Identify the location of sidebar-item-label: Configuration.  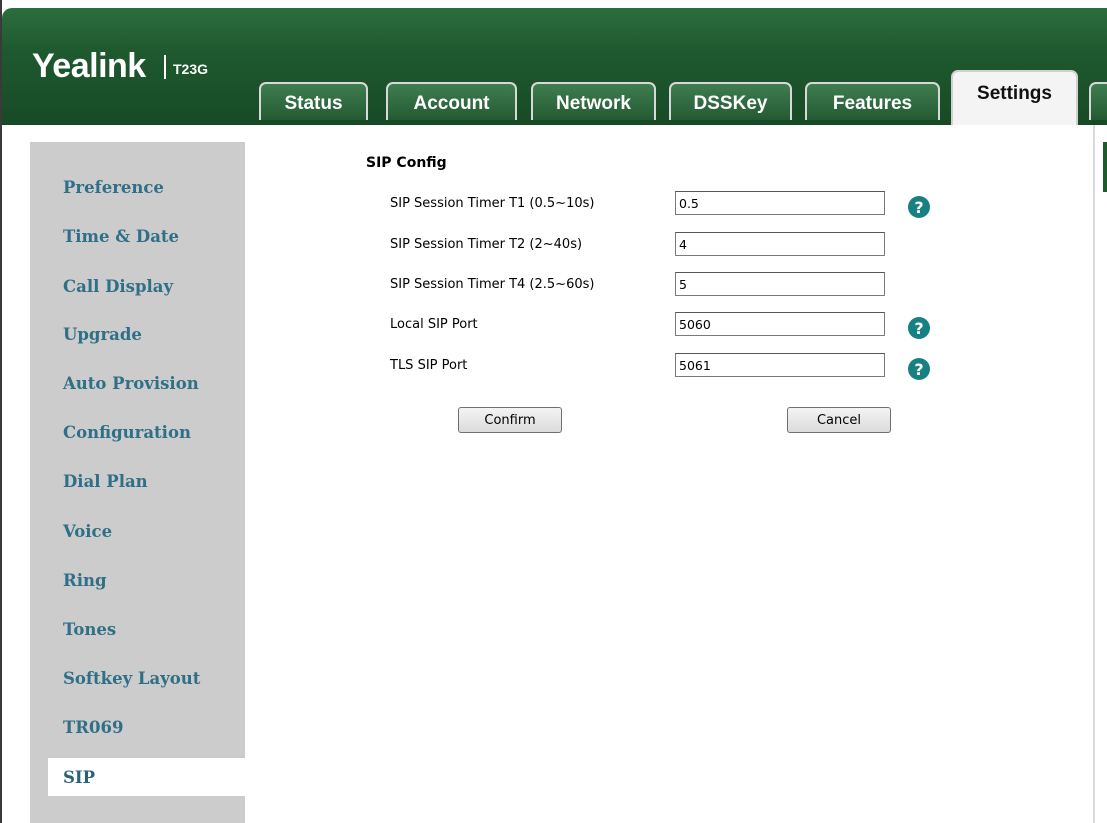
(127, 432).